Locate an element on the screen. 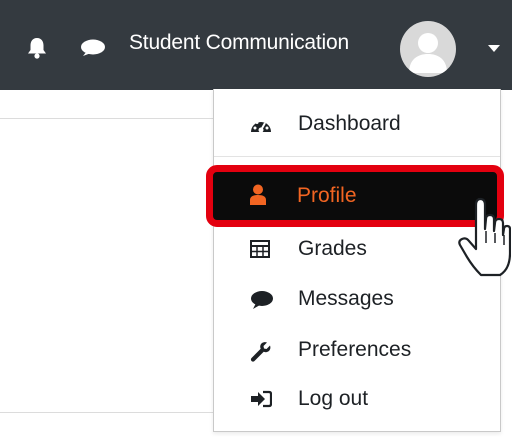  dashboard-gauge-icon is located at coordinates (261, 126).